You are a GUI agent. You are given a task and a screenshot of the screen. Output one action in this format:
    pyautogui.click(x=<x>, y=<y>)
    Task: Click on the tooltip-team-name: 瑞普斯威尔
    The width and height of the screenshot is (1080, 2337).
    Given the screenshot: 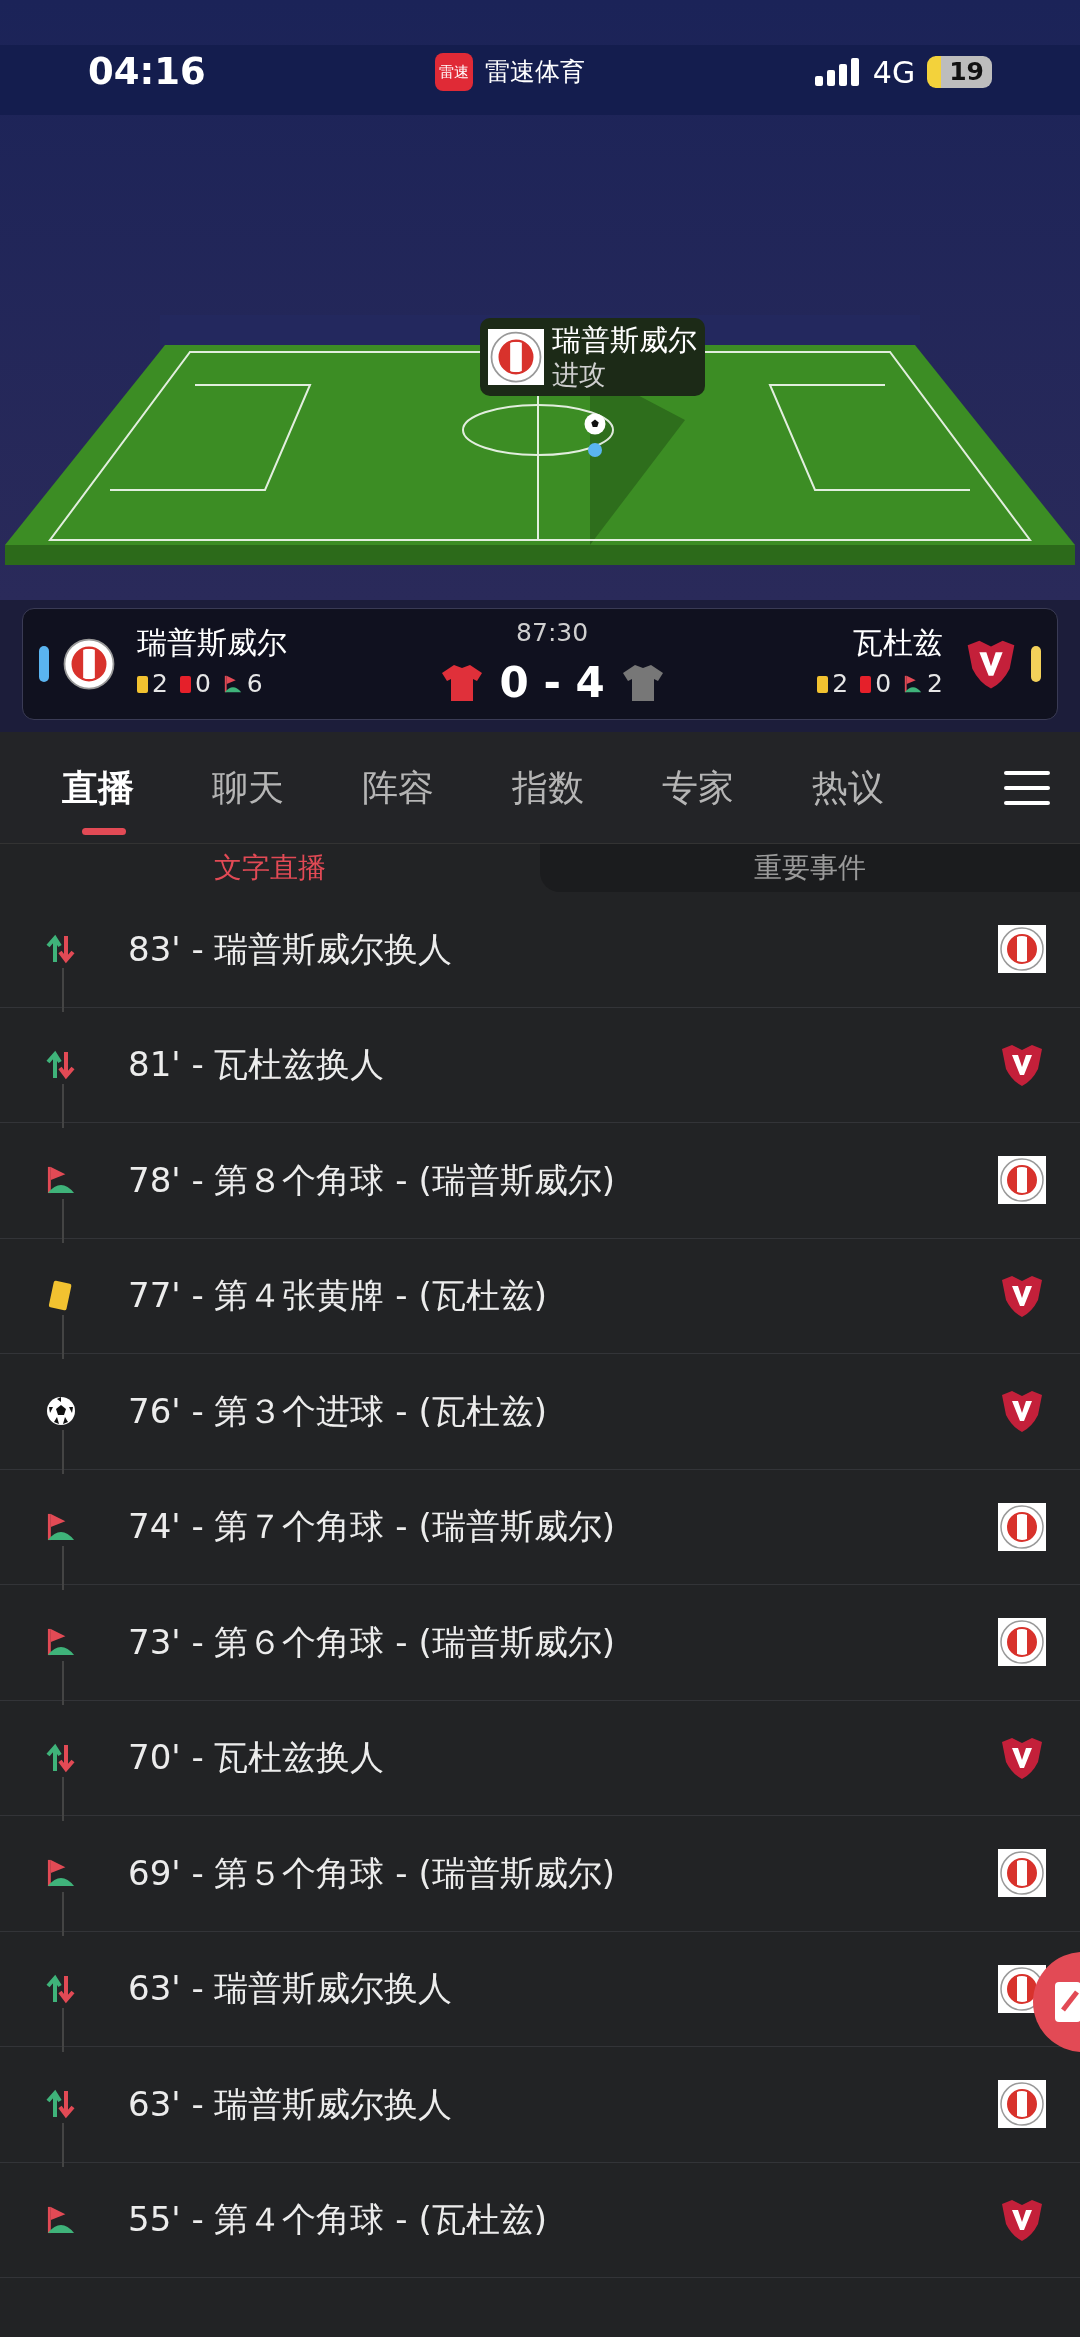 What is the action you would take?
    pyautogui.click(x=624, y=340)
    